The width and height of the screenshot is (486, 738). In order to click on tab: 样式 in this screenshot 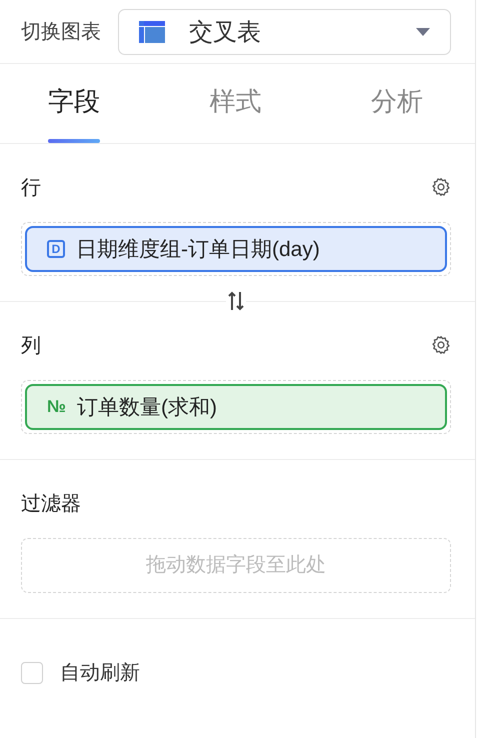, I will do `click(236, 101)`.